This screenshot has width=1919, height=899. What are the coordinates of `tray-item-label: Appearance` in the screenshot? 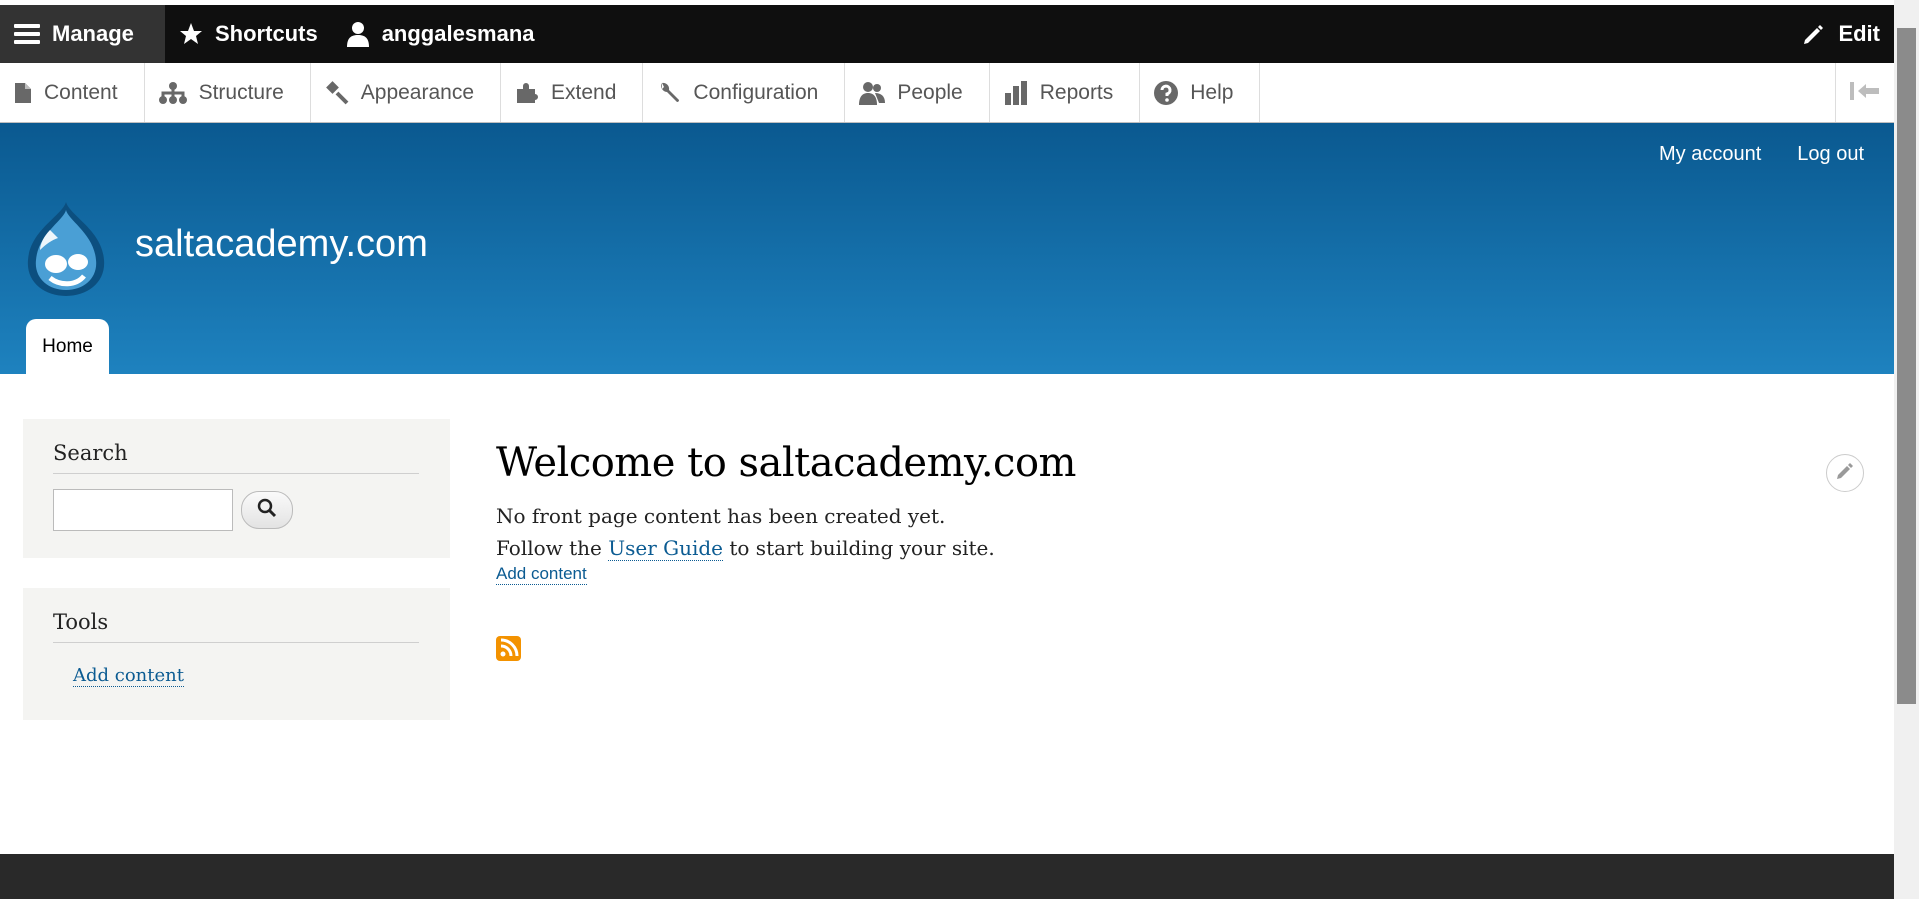 It's located at (417, 92).